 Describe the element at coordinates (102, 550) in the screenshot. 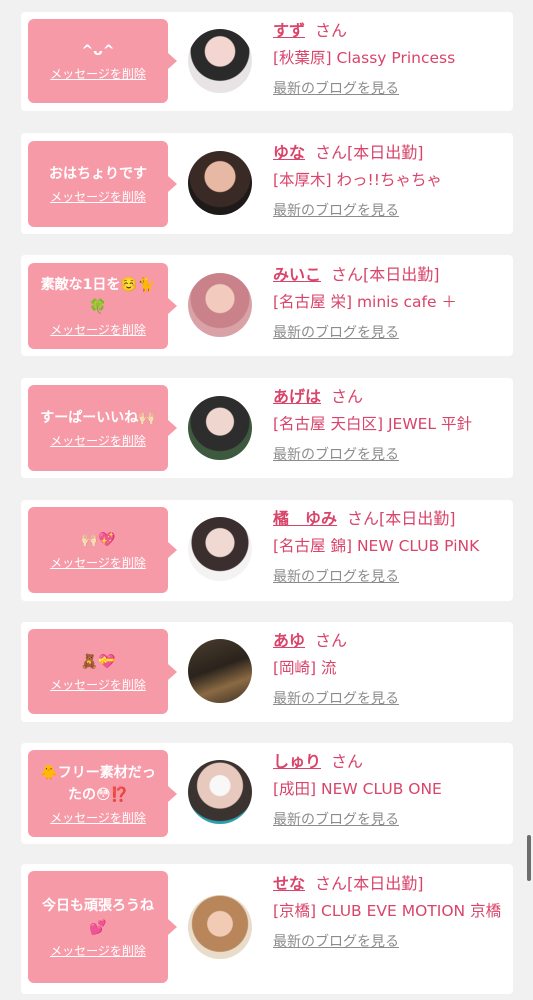

I see `message-bubble: 🙌🏻💖 メッセージを削除` at that location.